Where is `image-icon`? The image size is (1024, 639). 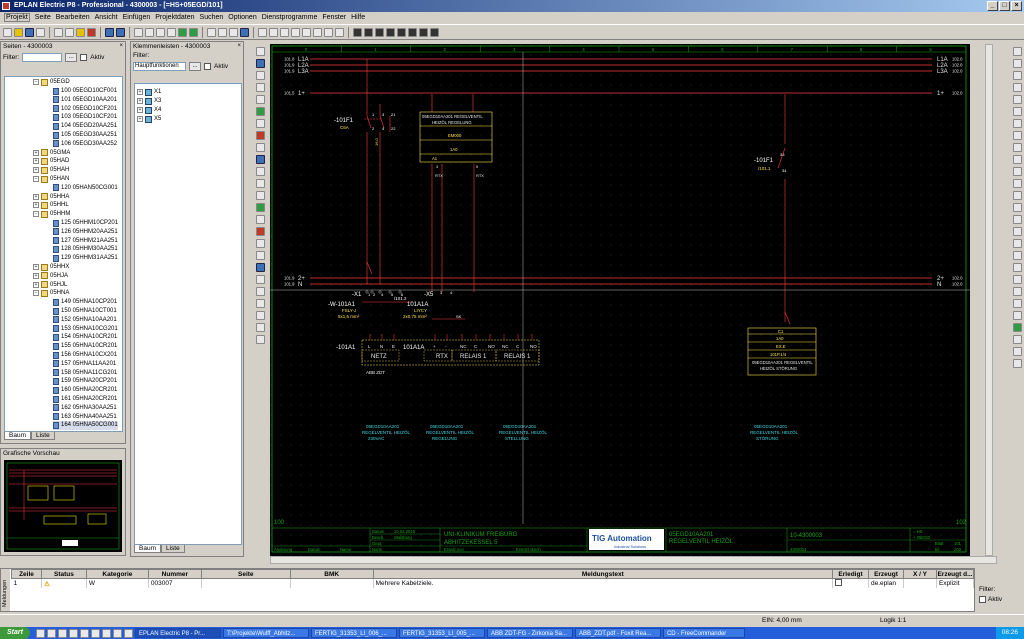
image-icon is located at coordinates (260, 147).